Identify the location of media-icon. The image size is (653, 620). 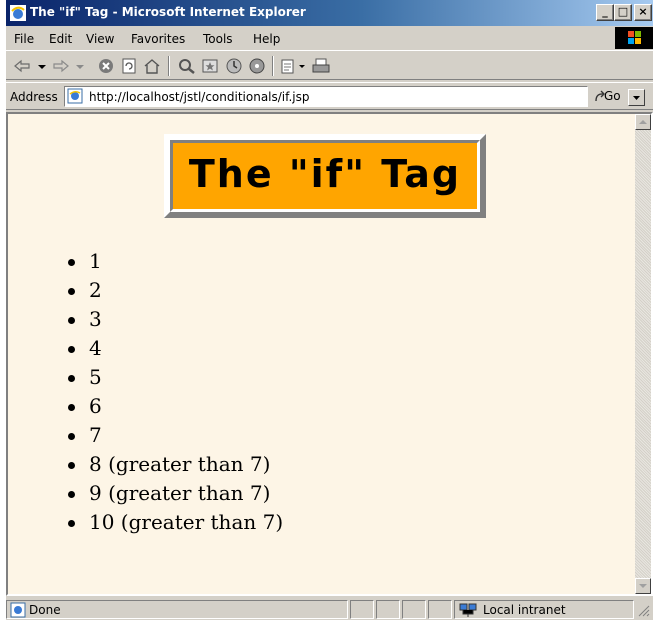
(257, 66).